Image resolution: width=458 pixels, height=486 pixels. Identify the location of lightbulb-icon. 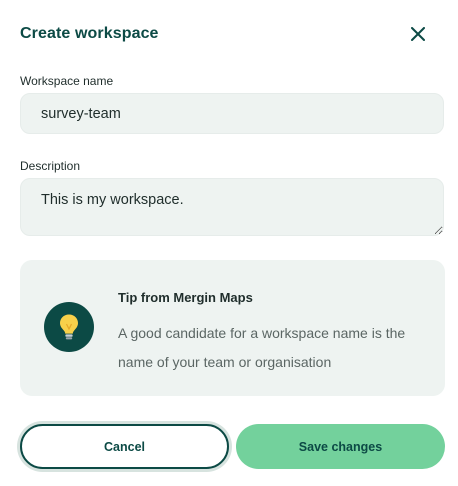
(69, 327).